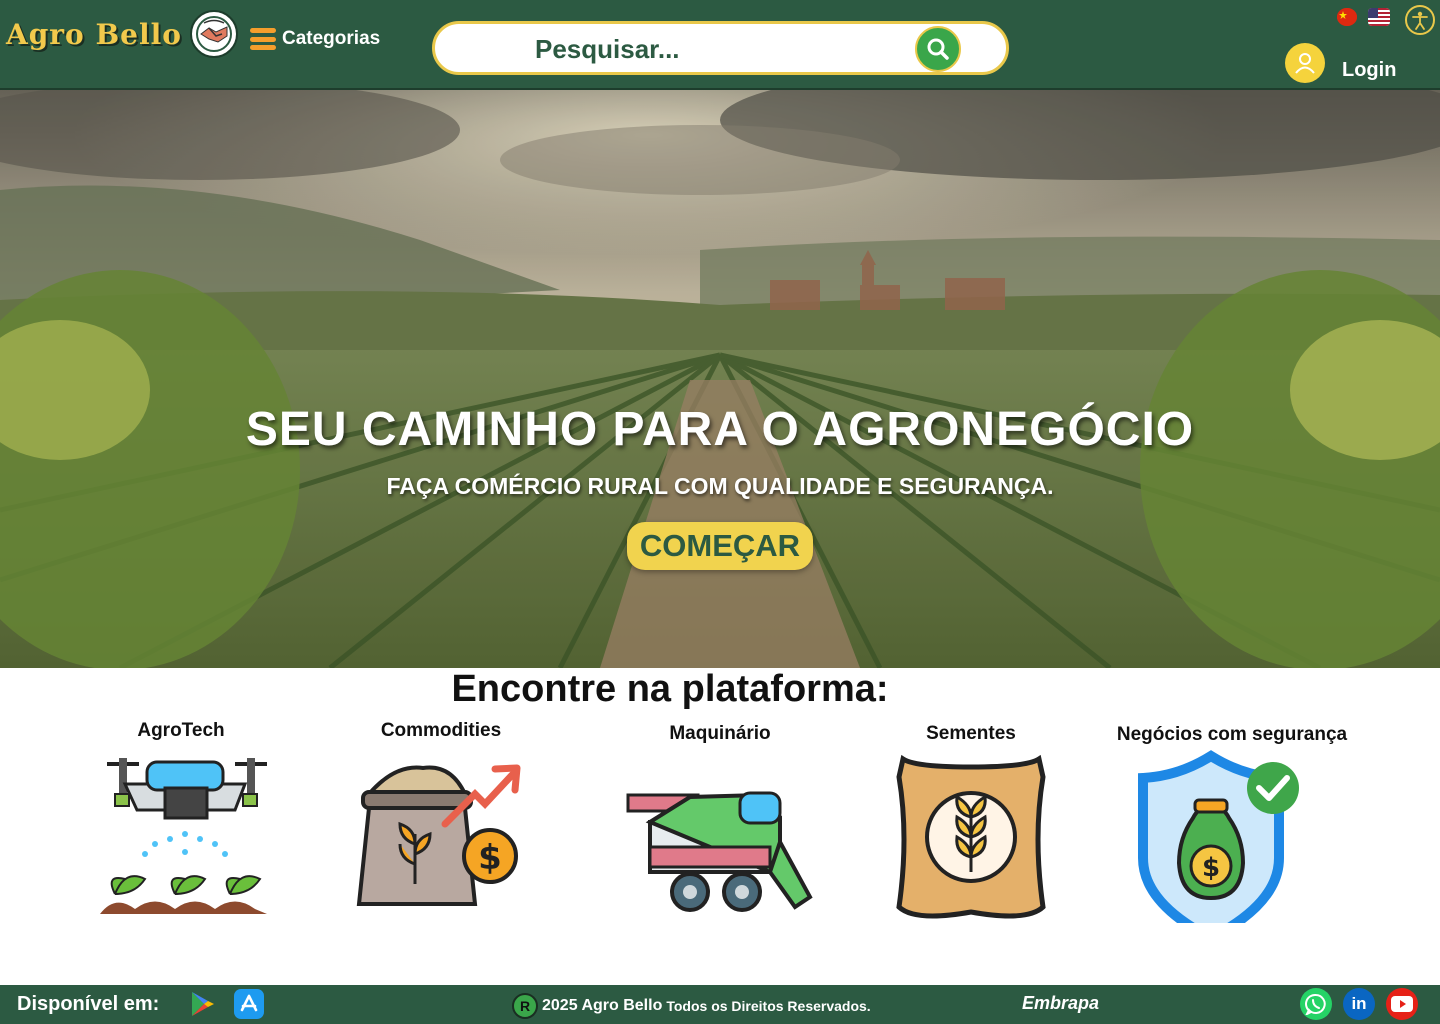 The height and width of the screenshot is (1024, 1440). I want to click on linkedin-icon: in, so click(1359, 1004).